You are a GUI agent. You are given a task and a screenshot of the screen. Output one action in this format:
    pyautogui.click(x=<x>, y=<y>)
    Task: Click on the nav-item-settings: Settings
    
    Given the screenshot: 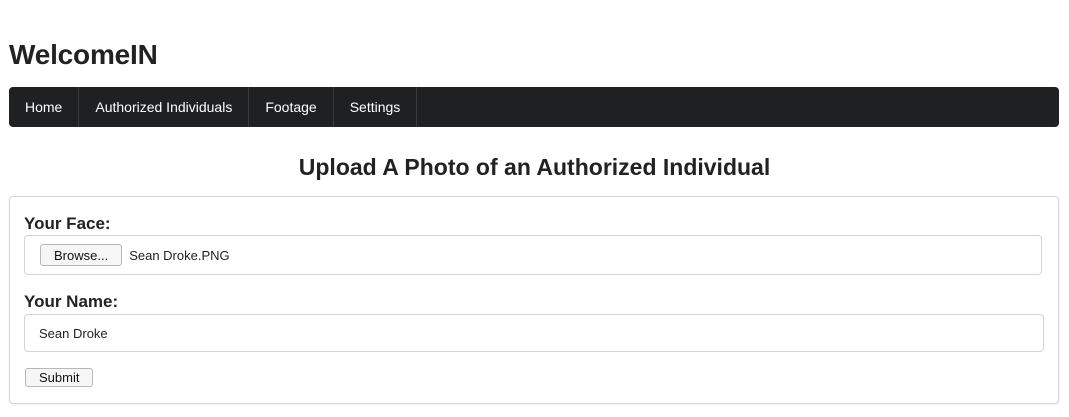 What is the action you would take?
    pyautogui.click(x=376, y=107)
    